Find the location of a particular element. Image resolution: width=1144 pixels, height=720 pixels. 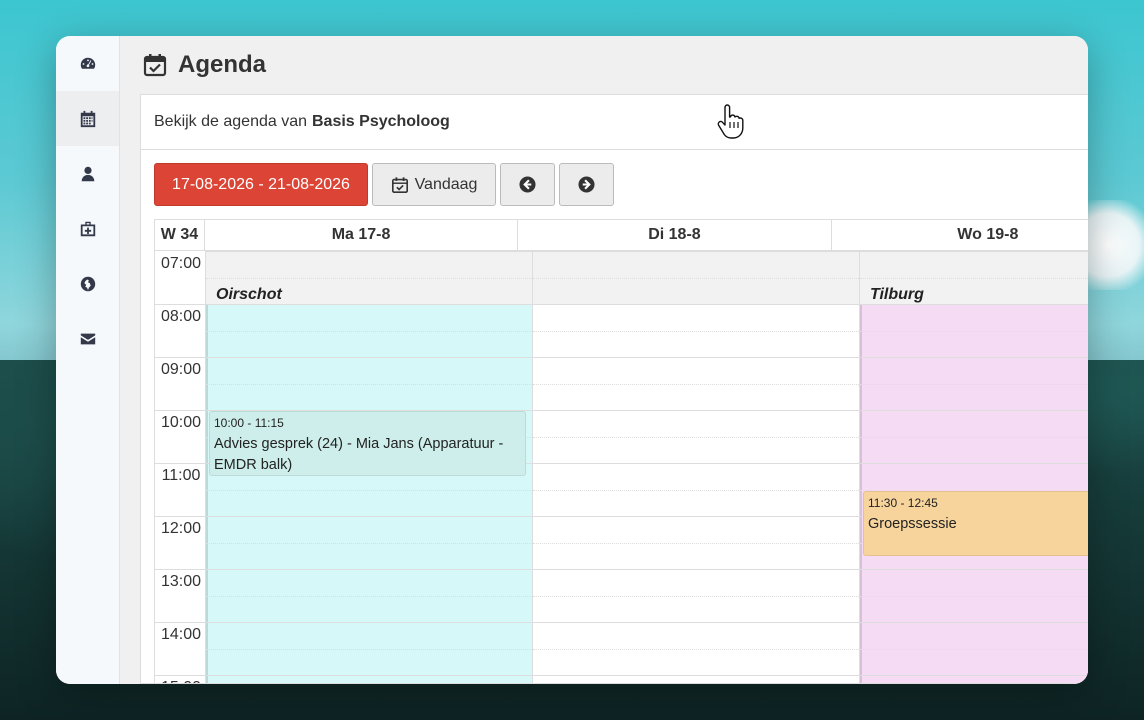

day-header: Ma 17-8 is located at coordinates (360, 235).